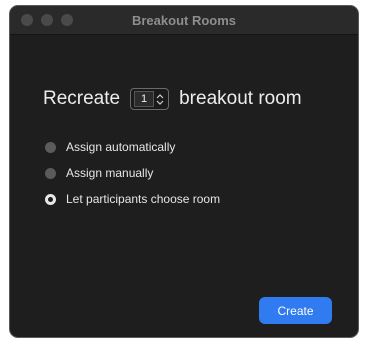 Image resolution: width=365 pixels, height=345 pixels. Describe the element at coordinates (121, 147) in the screenshot. I see `option-label: Assign automatically` at that location.